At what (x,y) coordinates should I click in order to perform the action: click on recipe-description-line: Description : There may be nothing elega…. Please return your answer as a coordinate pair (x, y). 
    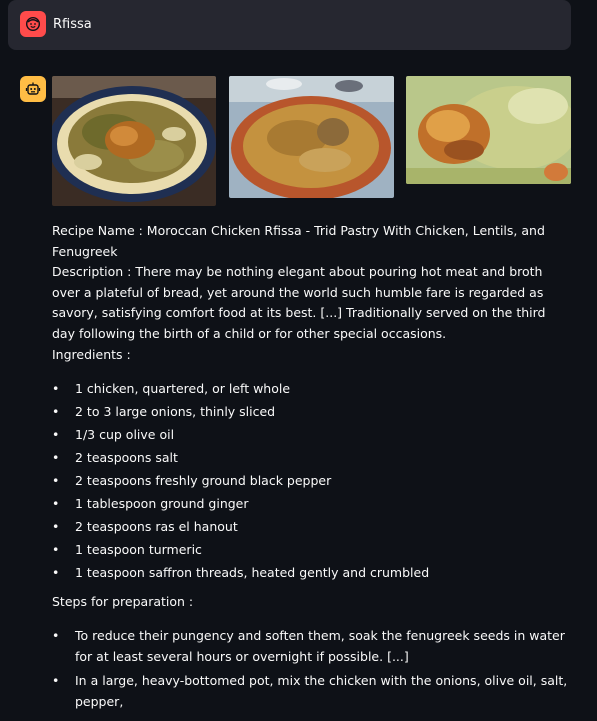
    Looking at the image, I should click on (312, 303).